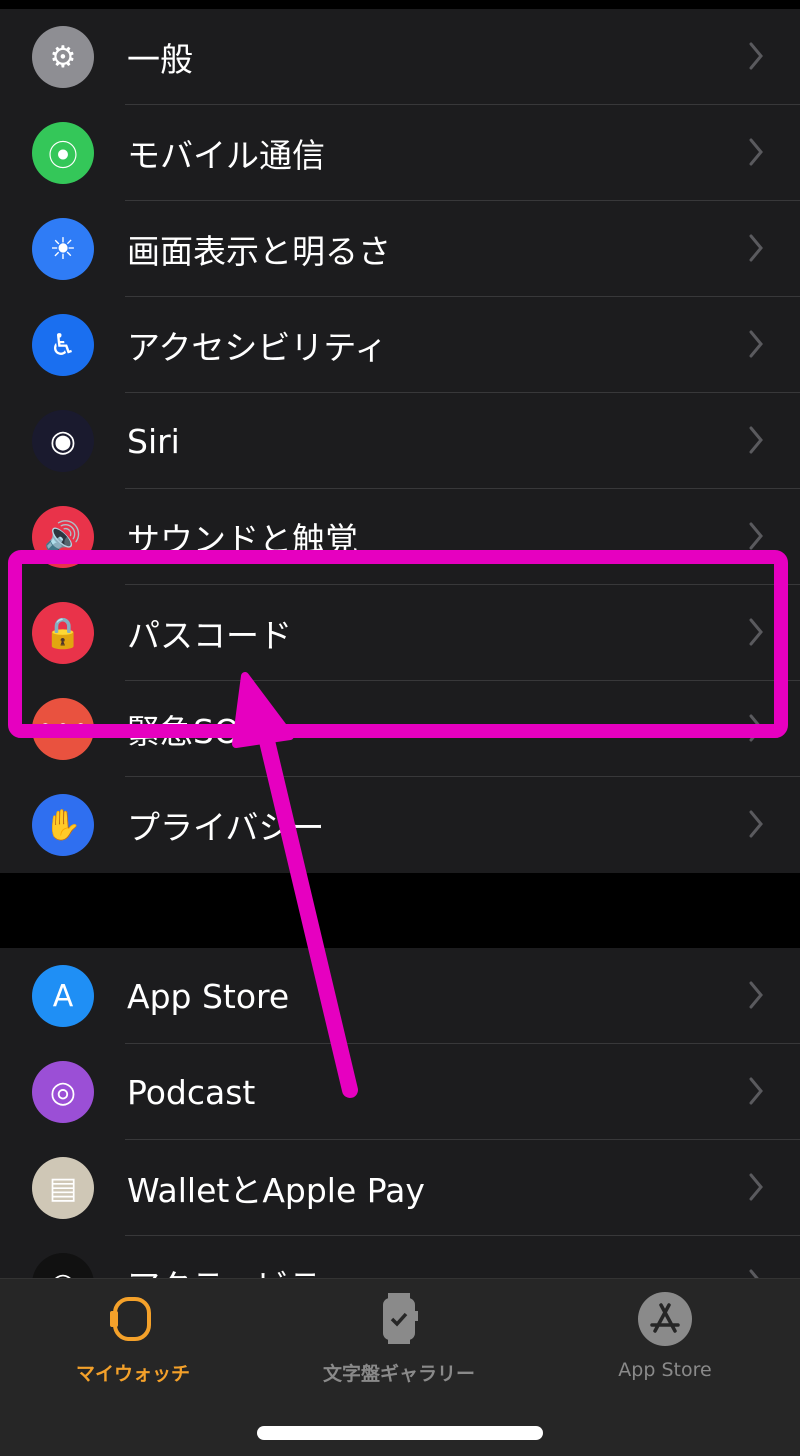 This screenshot has width=800, height=1456. What do you see at coordinates (665, 1370) in the screenshot?
I see `tab-label: App Store` at bounding box center [665, 1370].